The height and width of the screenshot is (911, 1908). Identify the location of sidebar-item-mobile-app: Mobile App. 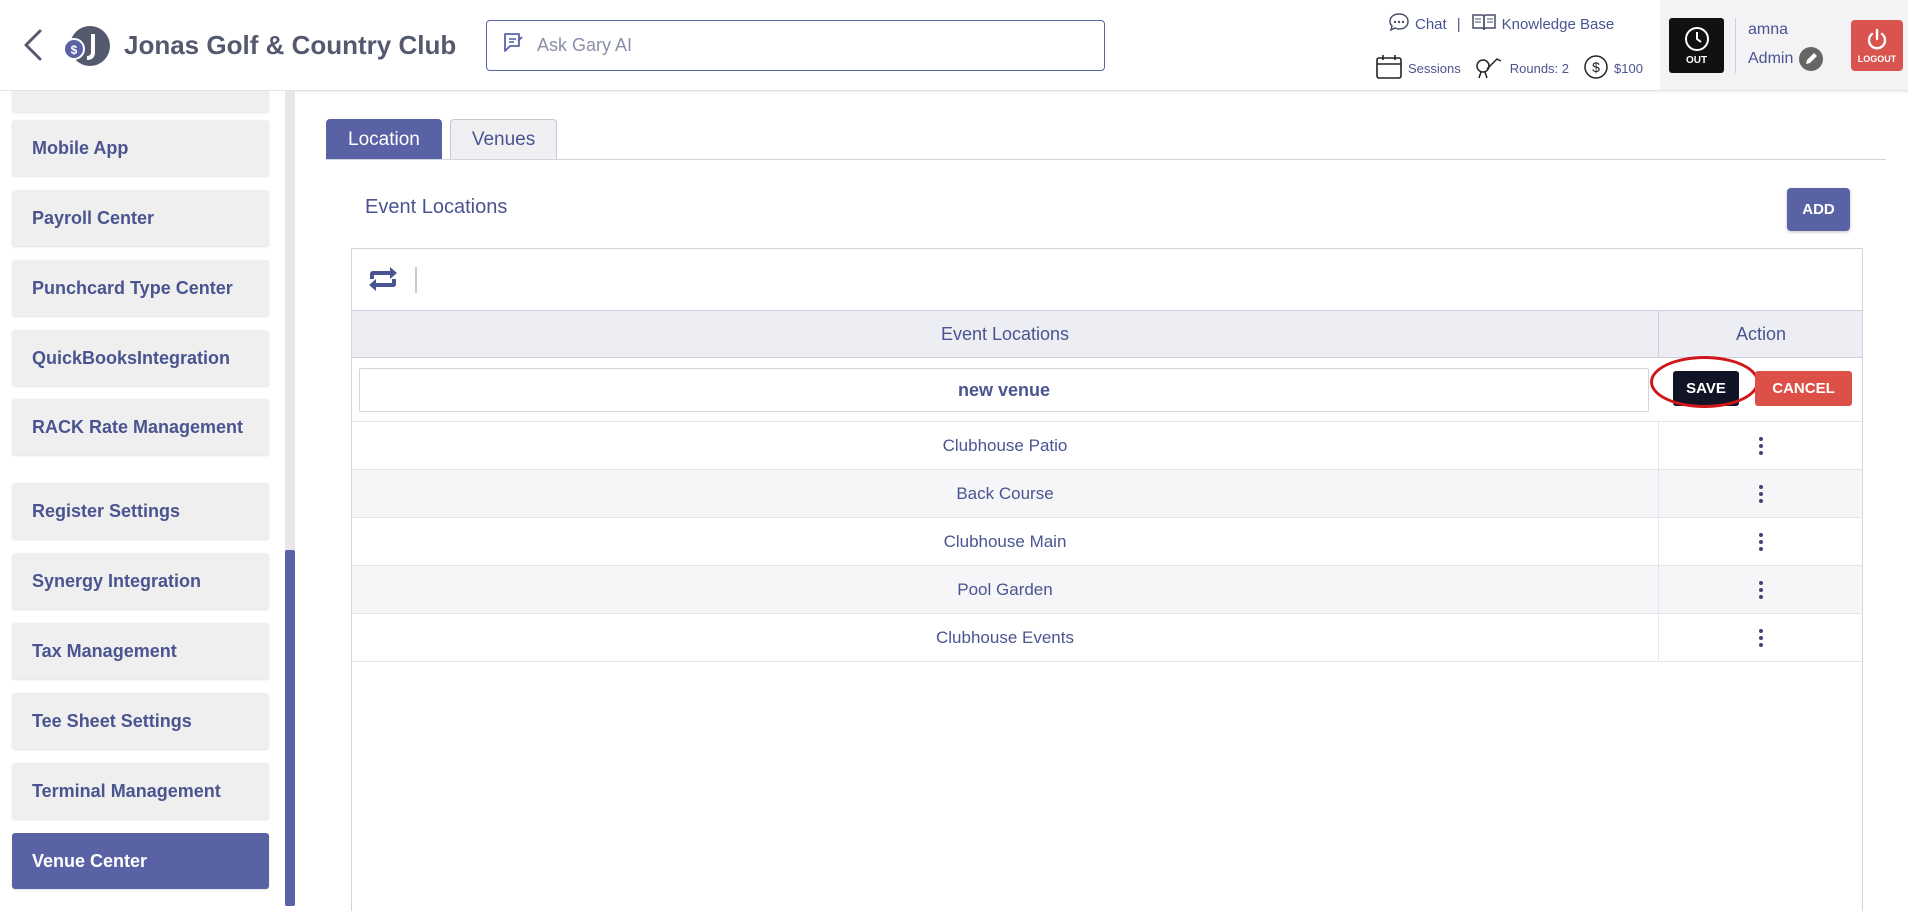
(140, 148).